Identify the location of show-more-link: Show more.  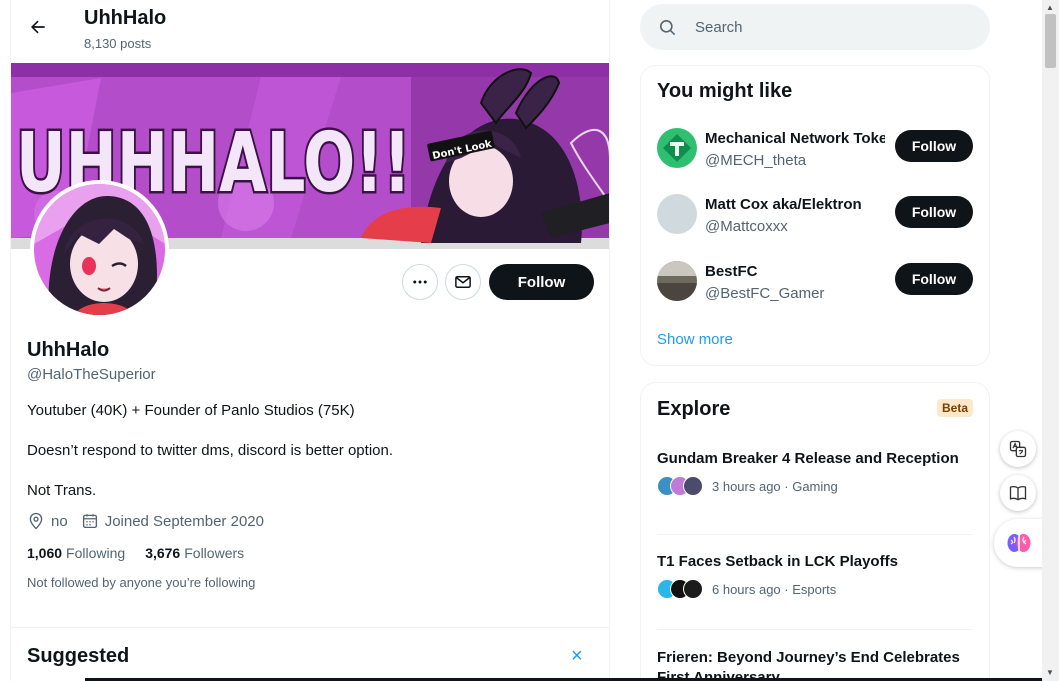
(695, 339).